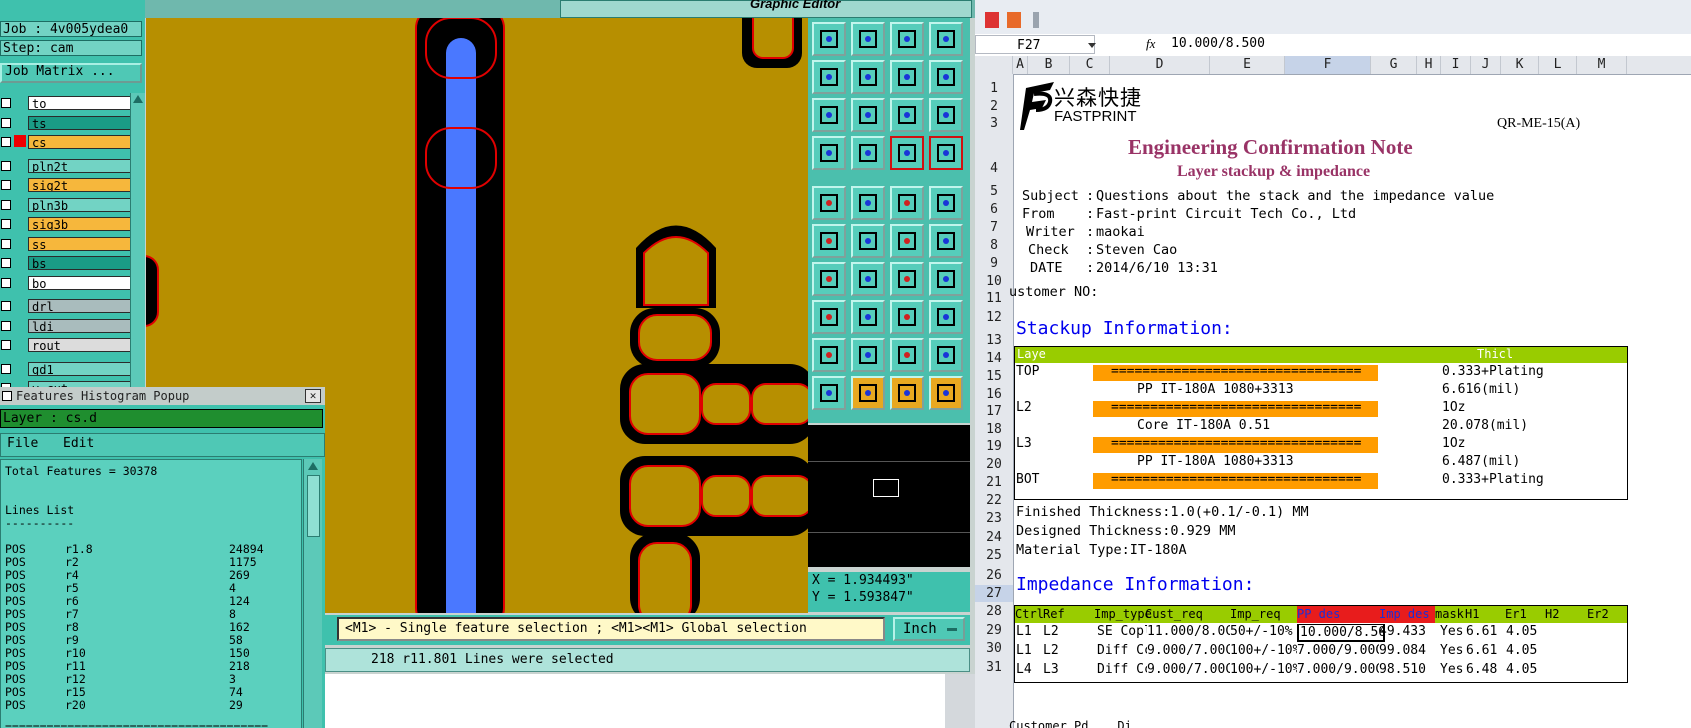  What do you see at coordinates (1090, 65) in the screenshot?
I see `column-header-C: C` at bounding box center [1090, 65].